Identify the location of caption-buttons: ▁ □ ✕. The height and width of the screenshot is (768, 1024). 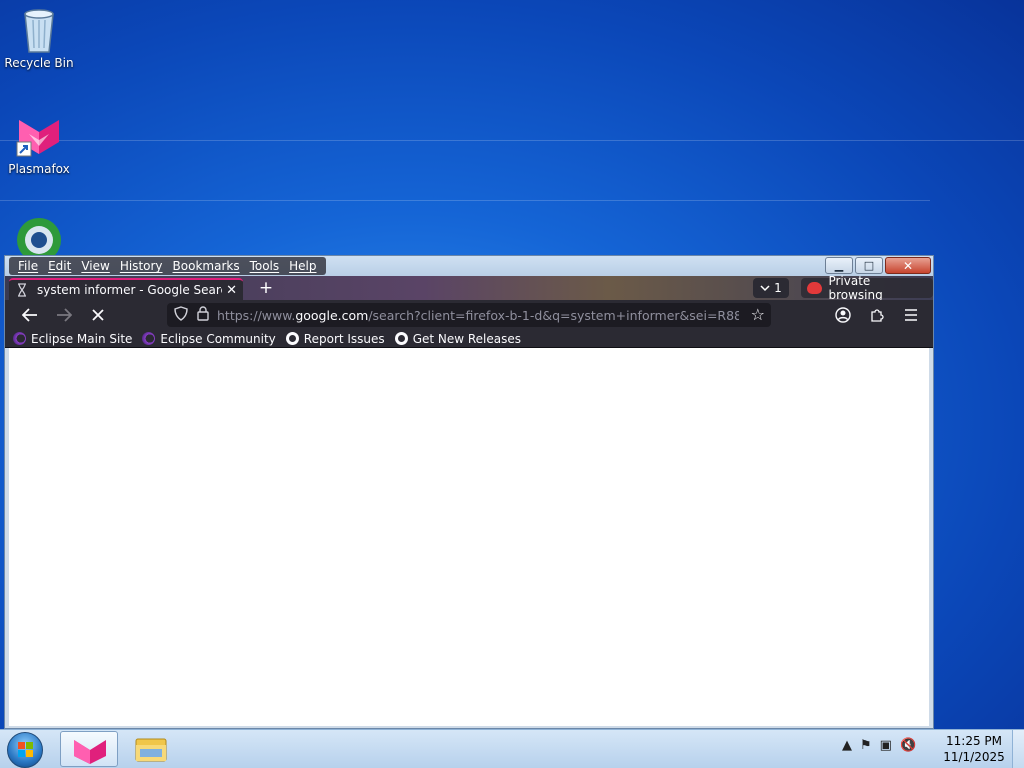
(878, 265).